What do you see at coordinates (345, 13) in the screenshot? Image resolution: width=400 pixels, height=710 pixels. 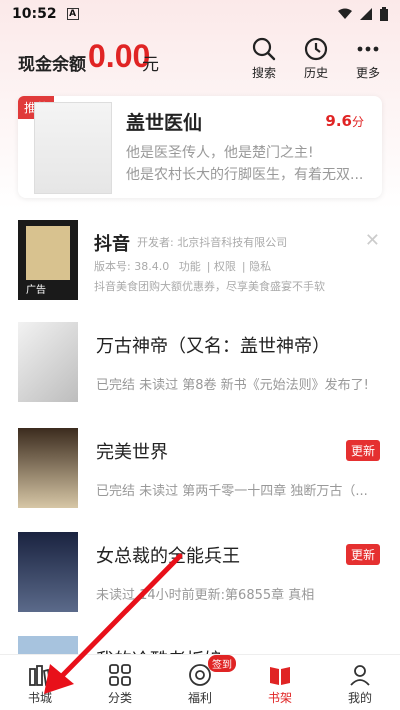 I see `wifi-icon` at bounding box center [345, 13].